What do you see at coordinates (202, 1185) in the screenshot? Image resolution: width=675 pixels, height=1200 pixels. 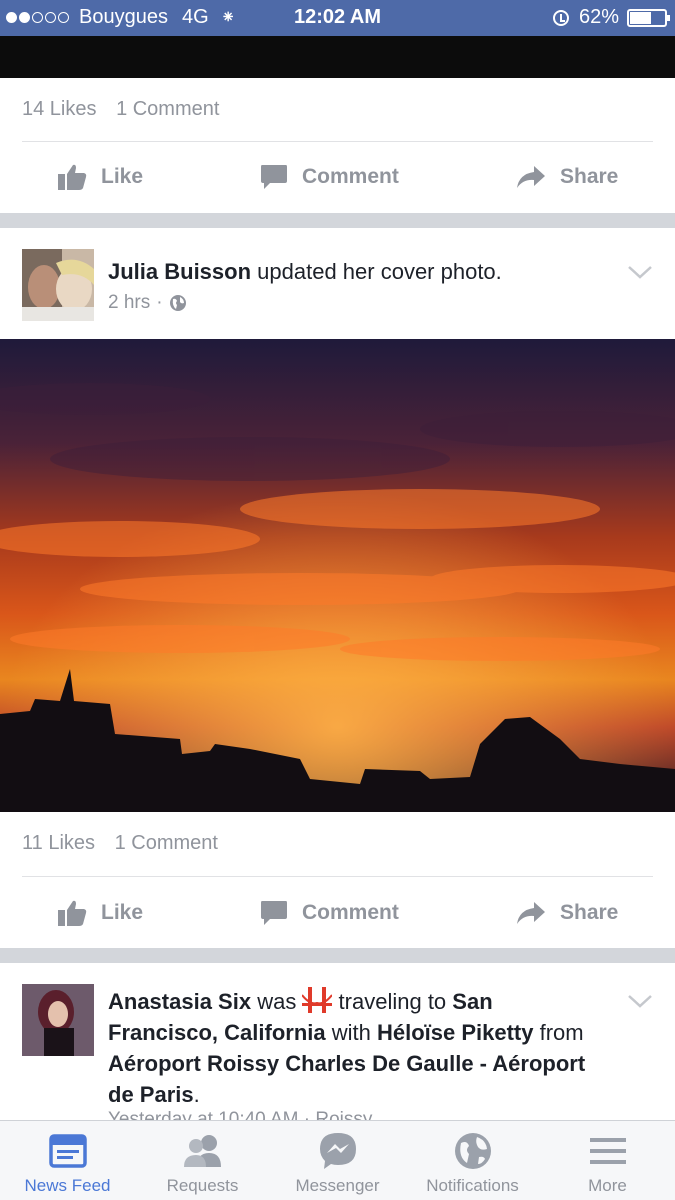 I see `tab-label: Requests` at bounding box center [202, 1185].